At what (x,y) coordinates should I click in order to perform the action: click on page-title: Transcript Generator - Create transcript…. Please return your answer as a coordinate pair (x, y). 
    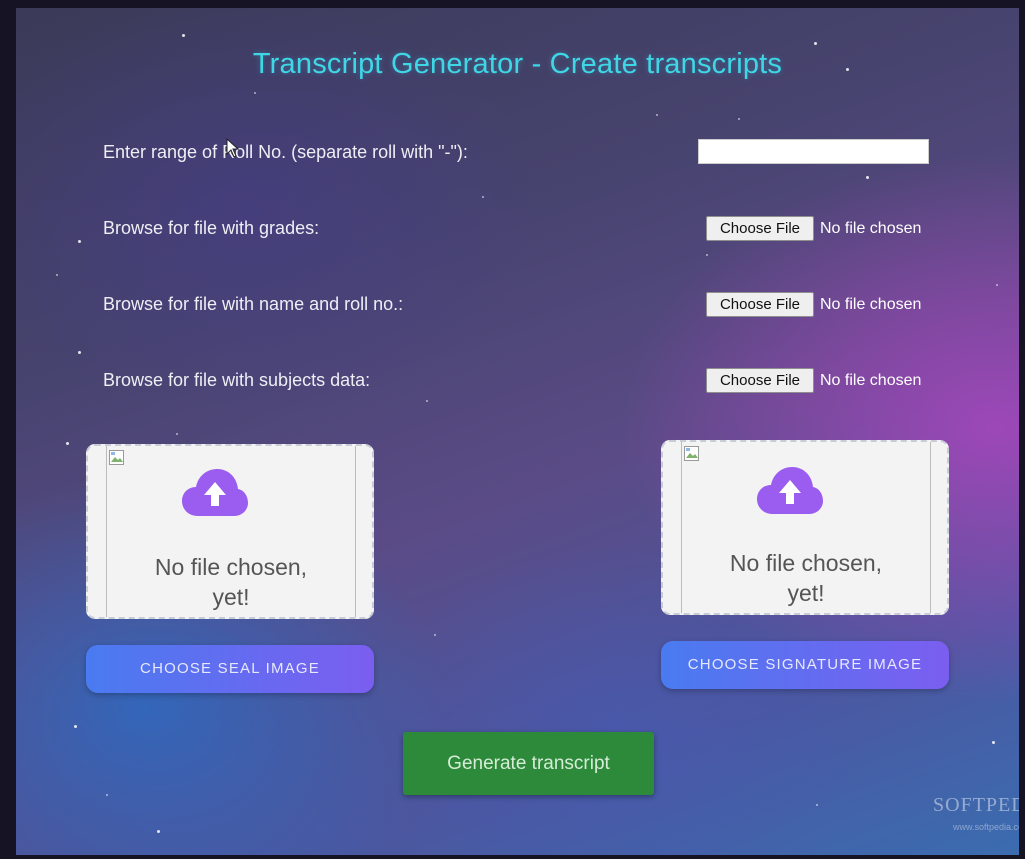
    Looking at the image, I should click on (517, 64).